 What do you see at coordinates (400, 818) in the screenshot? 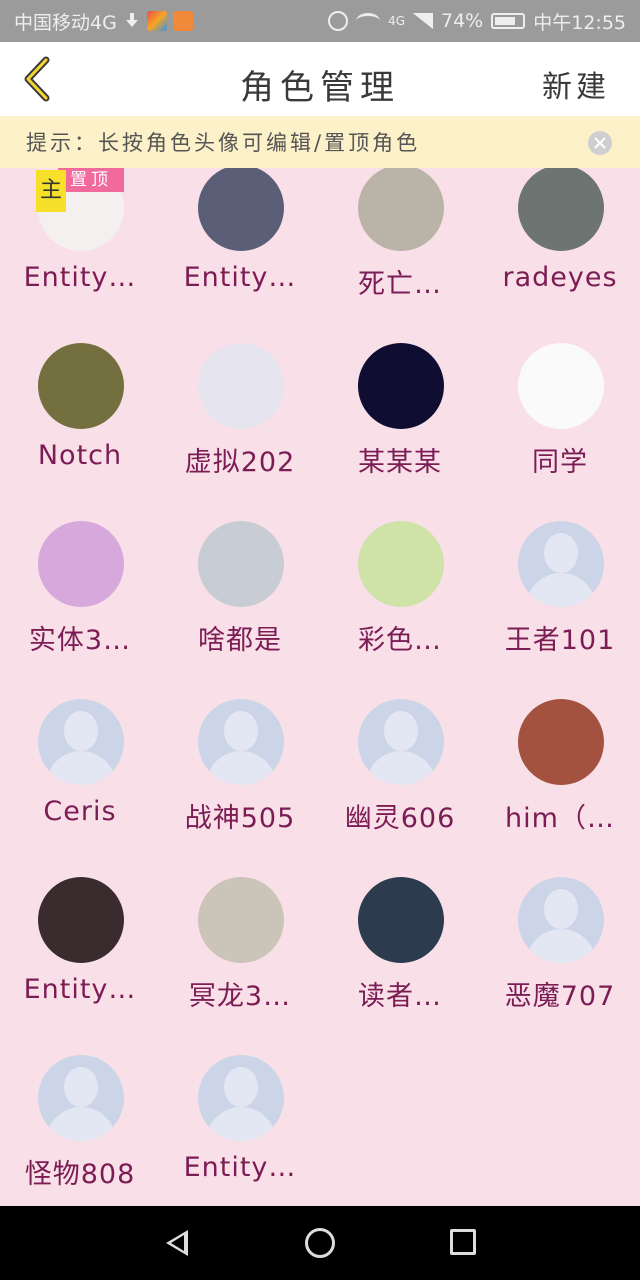
I see `role-name: 幽灵606` at bounding box center [400, 818].